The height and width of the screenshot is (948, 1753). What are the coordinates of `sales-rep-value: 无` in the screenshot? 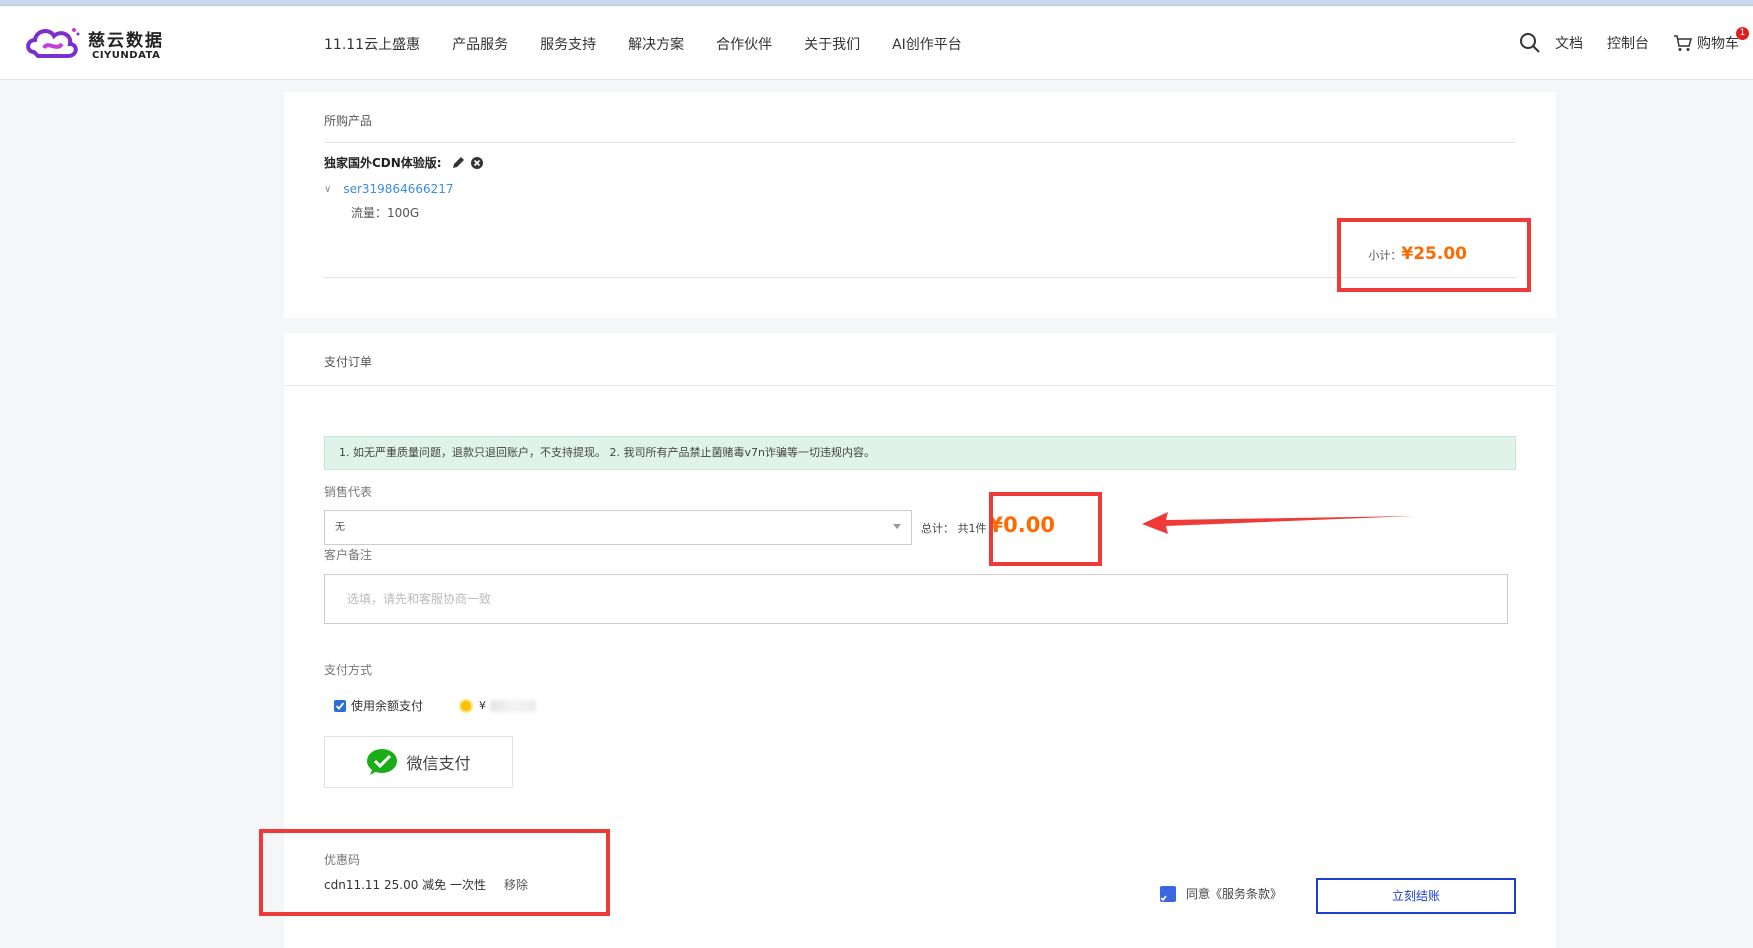 It's located at (340, 527).